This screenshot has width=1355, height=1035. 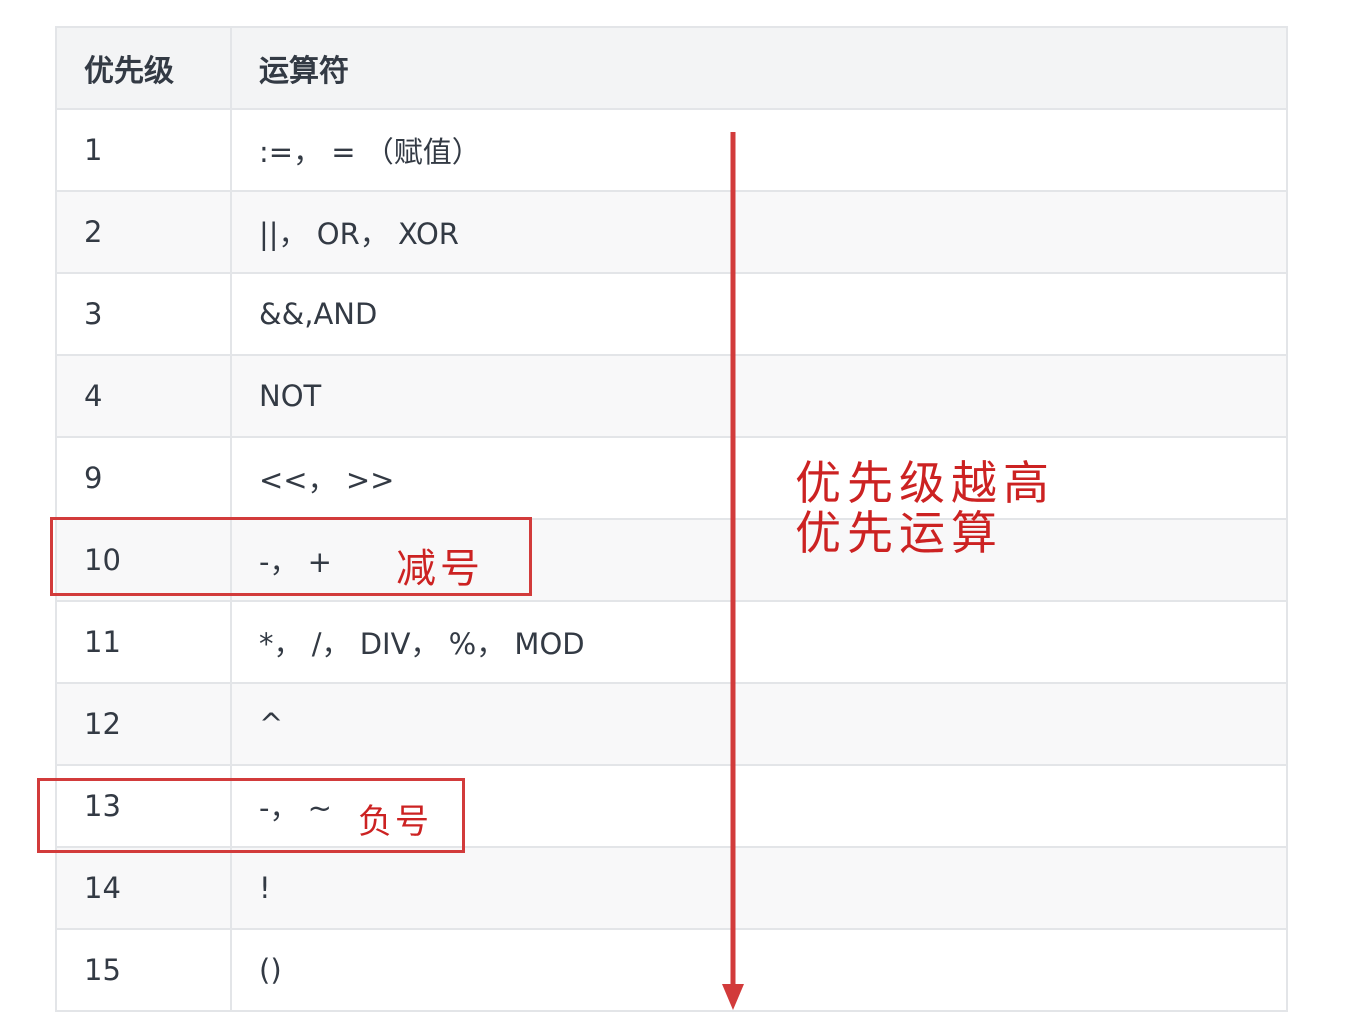 What do you see at coordinates (925, 483) in the screenshot?
I see `priority-note-line1: 优先级越高` at bounding box center [925, 483].